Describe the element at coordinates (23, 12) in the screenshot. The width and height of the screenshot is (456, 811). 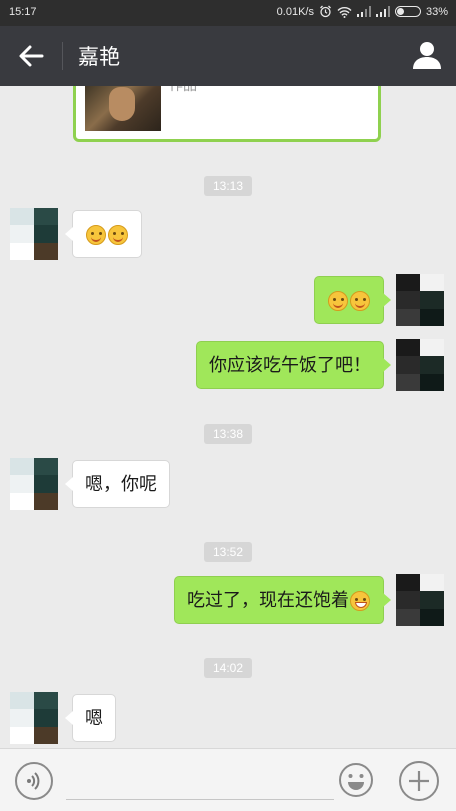
I see `status-time: 15:17` at that location.